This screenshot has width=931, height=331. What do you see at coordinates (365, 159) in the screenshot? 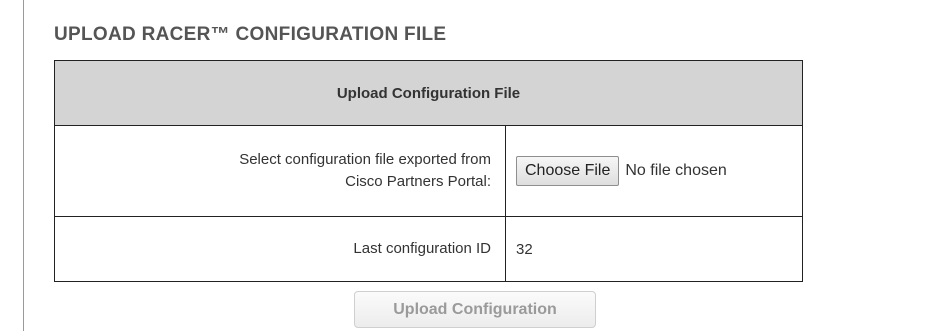
I see `file-select-label-line1: Select configuration file exported from` at bounding box center [365, 159].